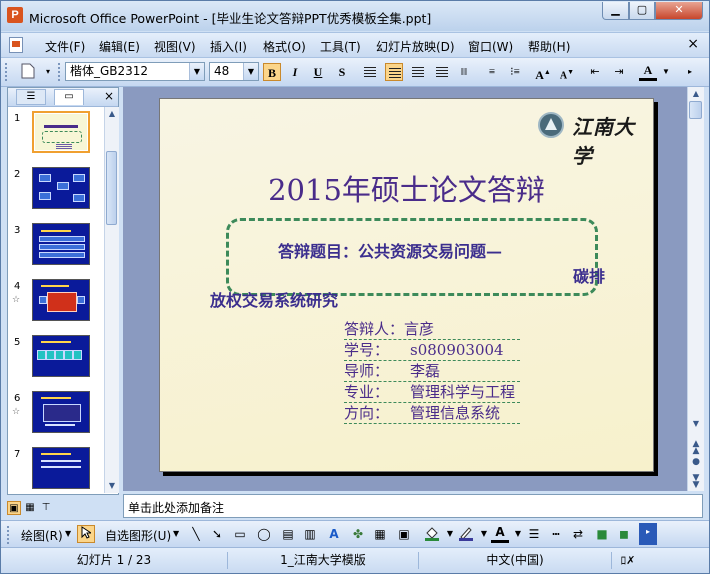 The height and width of the screenshot is (574, 710). Describe the element at coordinates (196, 534) in the screenshot. I see `line-tool-icon: ╲` at that location.